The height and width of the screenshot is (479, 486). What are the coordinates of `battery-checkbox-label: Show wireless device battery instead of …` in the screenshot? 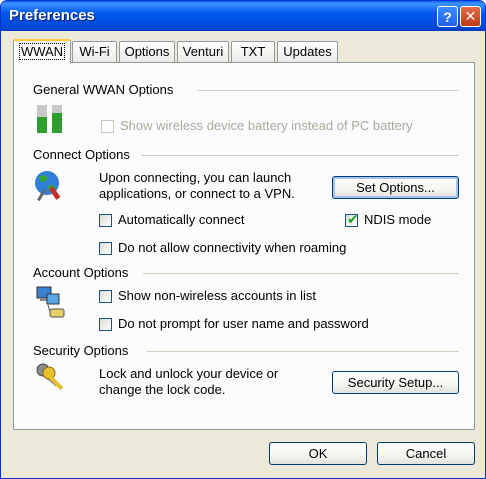 It's located at (266, 125).